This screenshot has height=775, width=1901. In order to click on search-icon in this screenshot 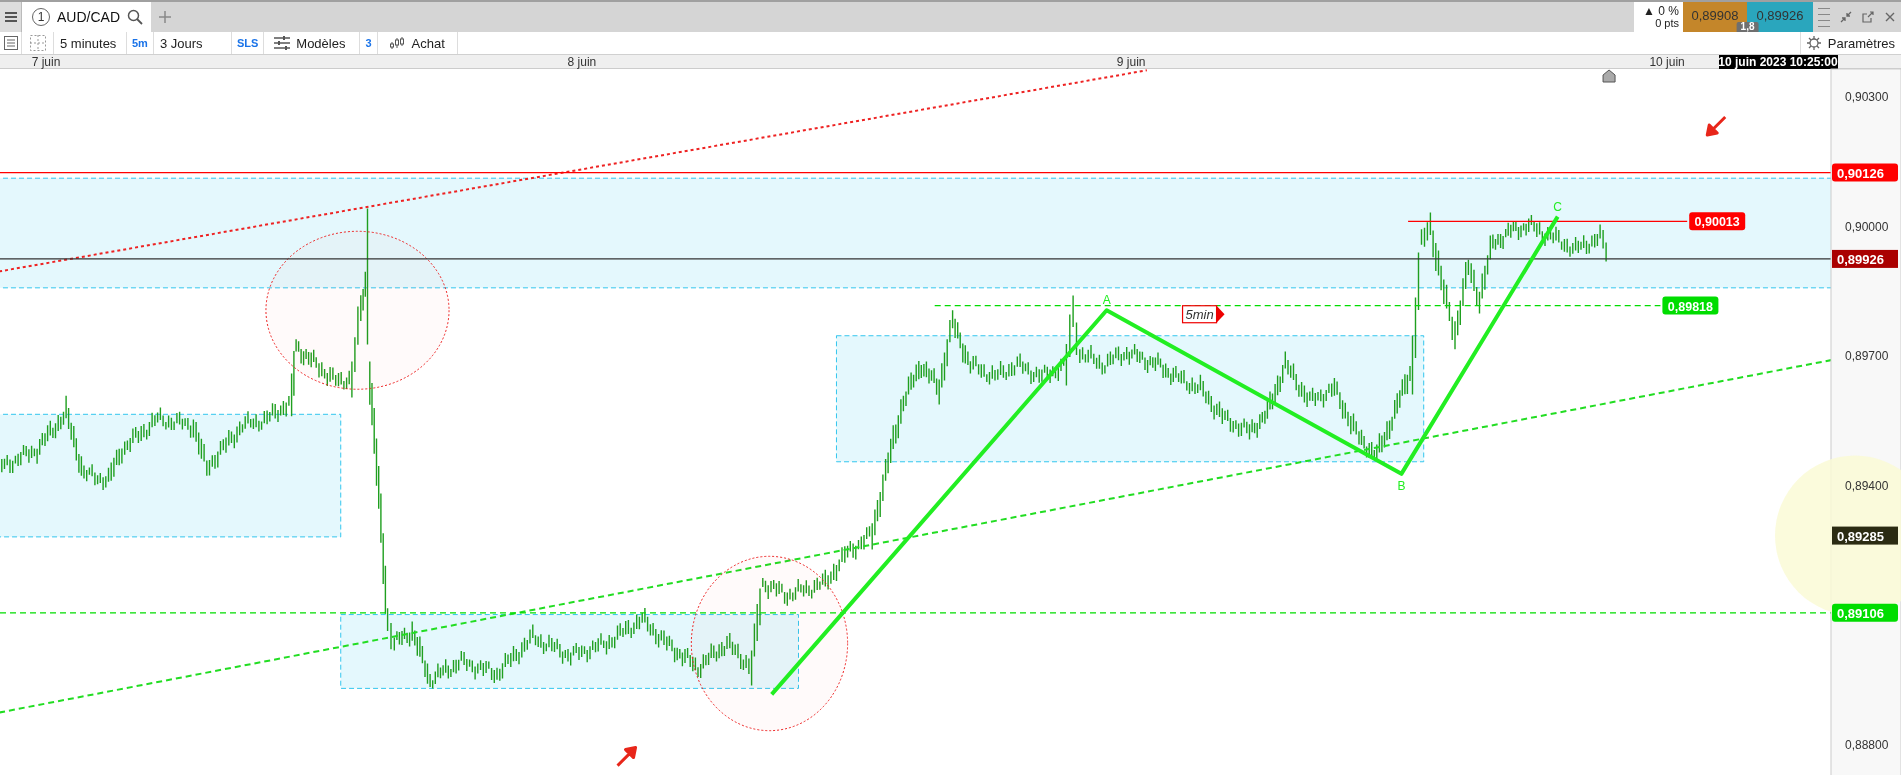, I will do `click(135, 17)`.